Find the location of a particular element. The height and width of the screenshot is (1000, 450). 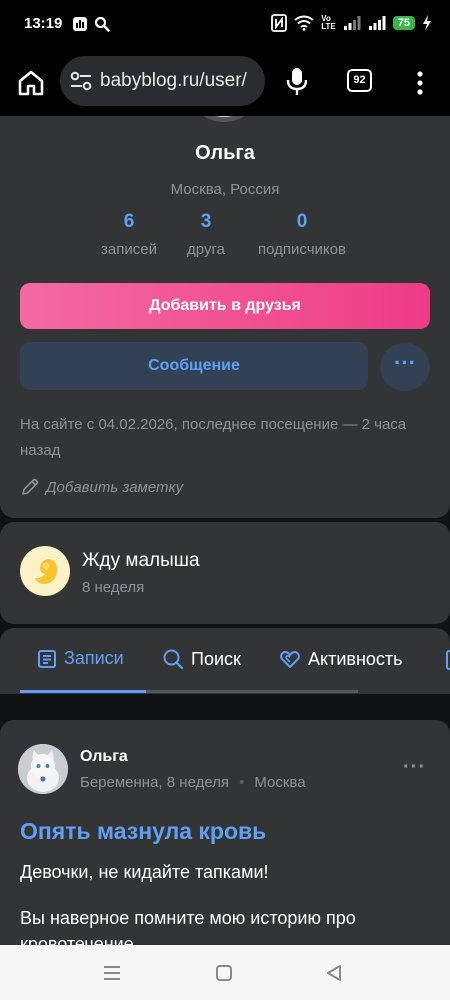

tab-activity: Активность is located at coordinates (341, 659).